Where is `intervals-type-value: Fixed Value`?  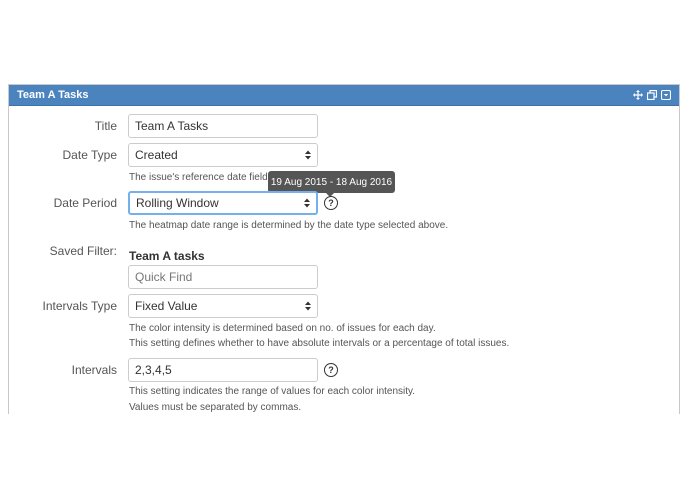 intervals-type-value: Fixed Value is located at coordinates (166, 306).